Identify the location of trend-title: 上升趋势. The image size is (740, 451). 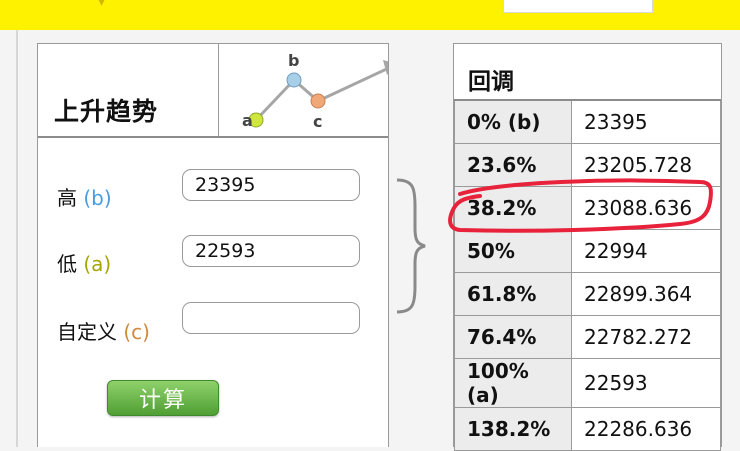
(106, 111).